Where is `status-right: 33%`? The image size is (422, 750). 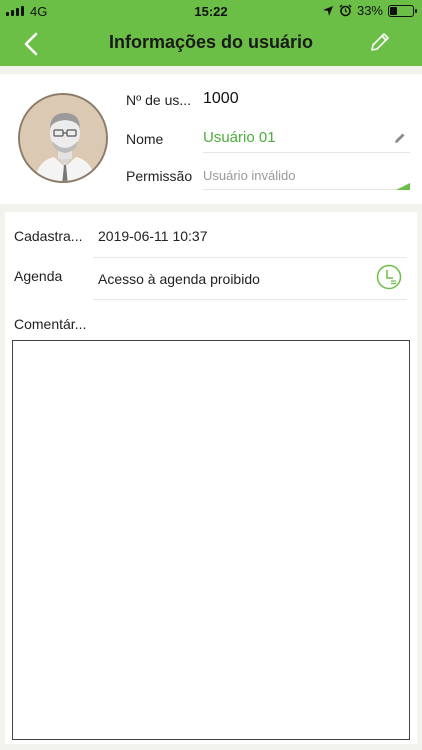 status-right: 33% is located at coordinates (369, 10).